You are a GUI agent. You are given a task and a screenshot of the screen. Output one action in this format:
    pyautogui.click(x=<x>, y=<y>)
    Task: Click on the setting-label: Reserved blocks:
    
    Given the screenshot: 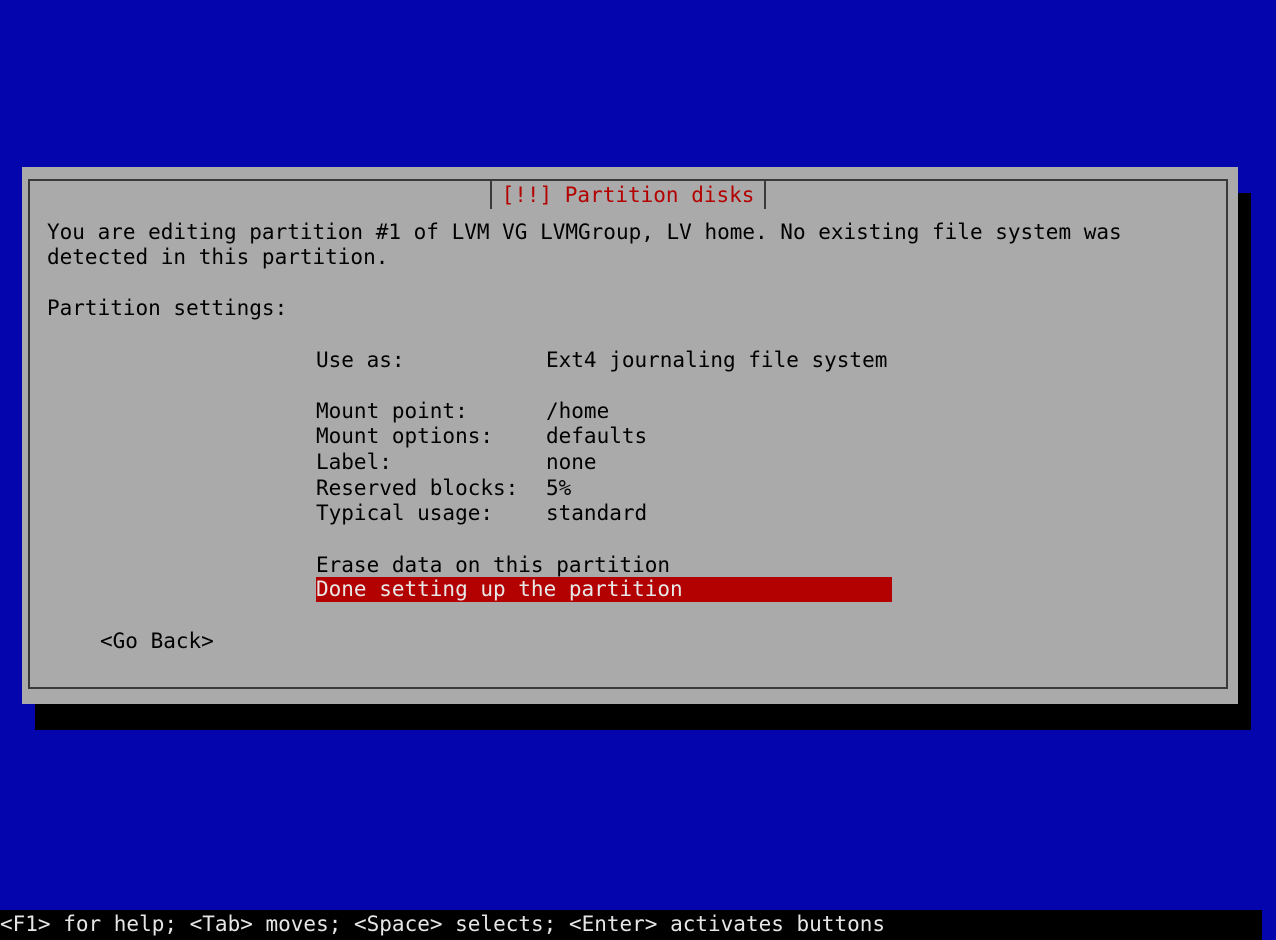 What is the action you would take?
    pyautogui.click(x=417, y=488)
    